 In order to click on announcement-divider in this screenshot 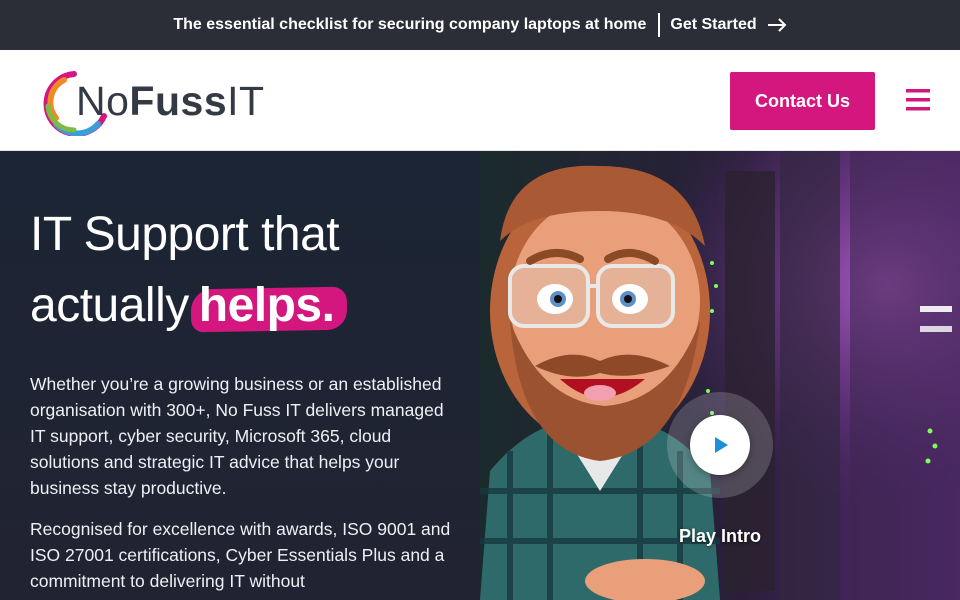, I will do `click(659, 25)`.